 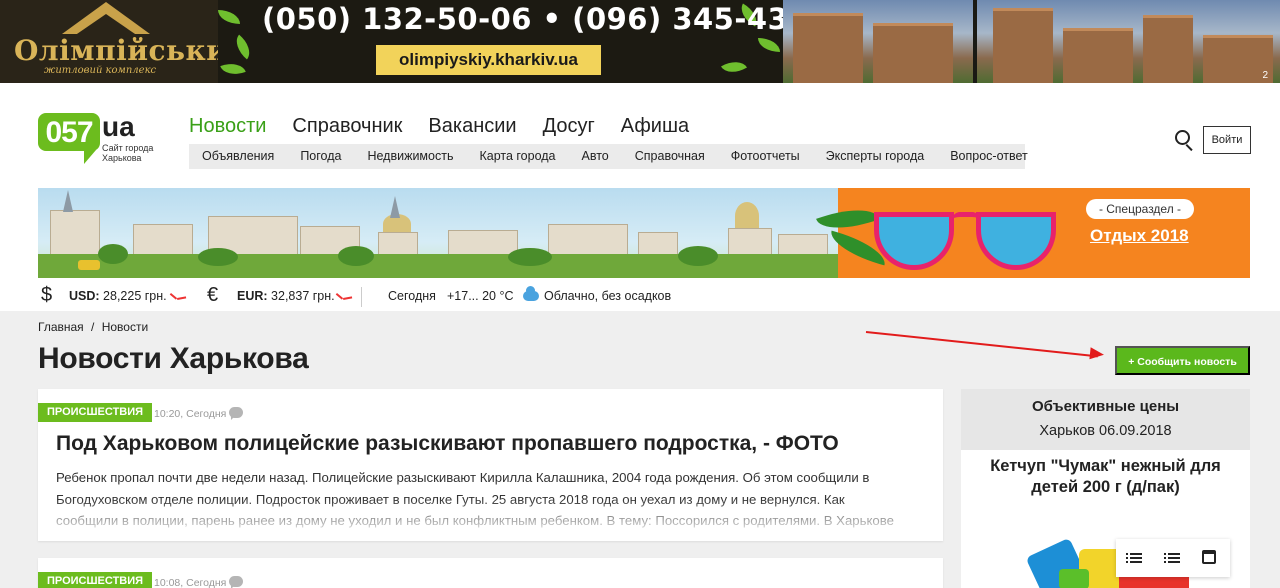 What do you see at coordinates (765, 156) in the screenshot?
I see `sub-nav-photo-reports: Фотоотчеты` at bounding box center [765, 156].